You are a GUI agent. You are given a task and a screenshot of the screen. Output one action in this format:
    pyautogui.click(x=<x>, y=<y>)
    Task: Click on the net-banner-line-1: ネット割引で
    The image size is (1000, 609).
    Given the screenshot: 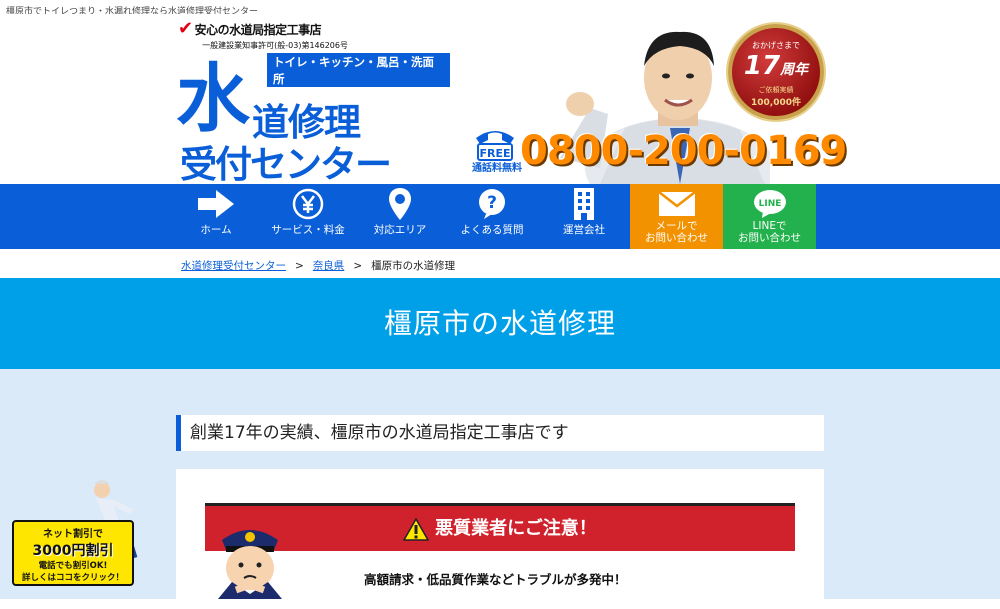 What is the action you would take?
    pyautogui.click(x=73, y=534)
    